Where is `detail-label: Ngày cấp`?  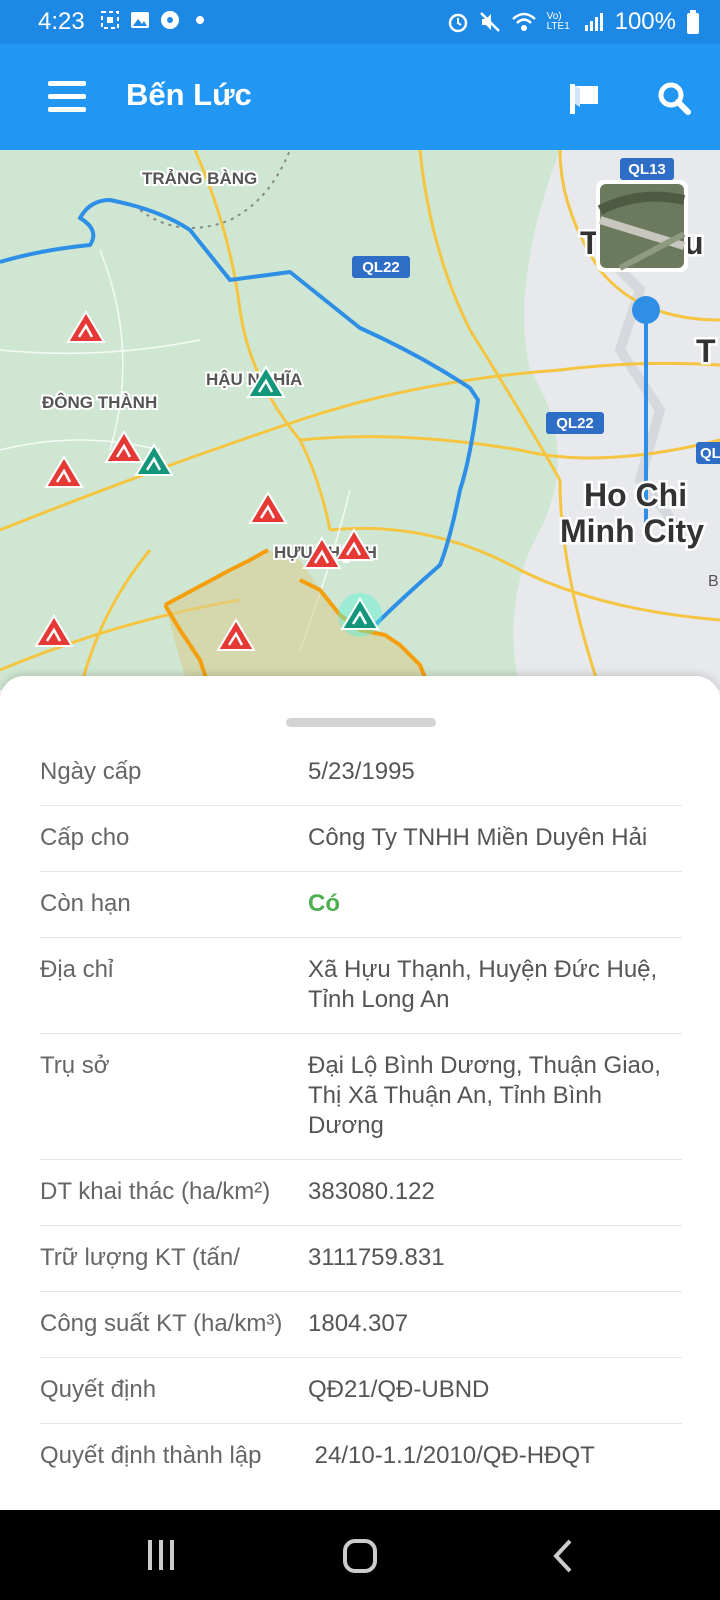
detail-label: Ngày cấp is located at coordinates (91, 771).